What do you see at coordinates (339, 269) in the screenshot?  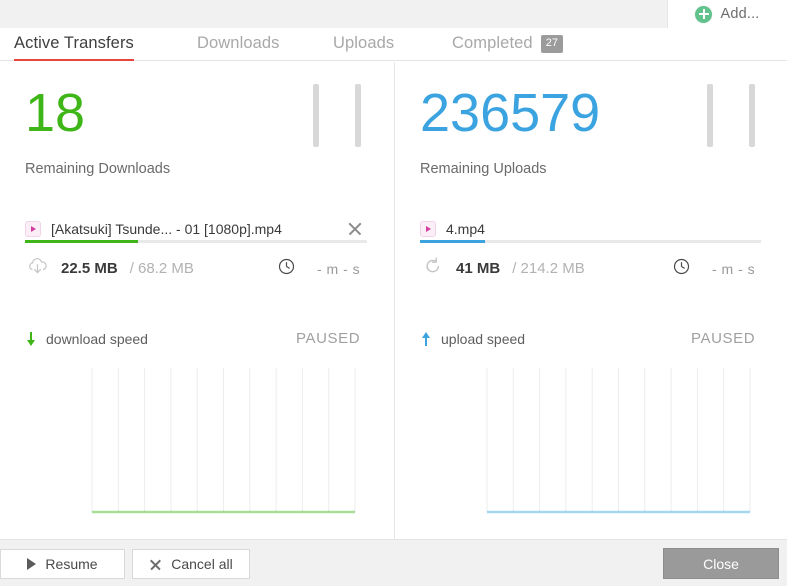 I see `download-eta: - m - s` at bounding box center [339, 269].